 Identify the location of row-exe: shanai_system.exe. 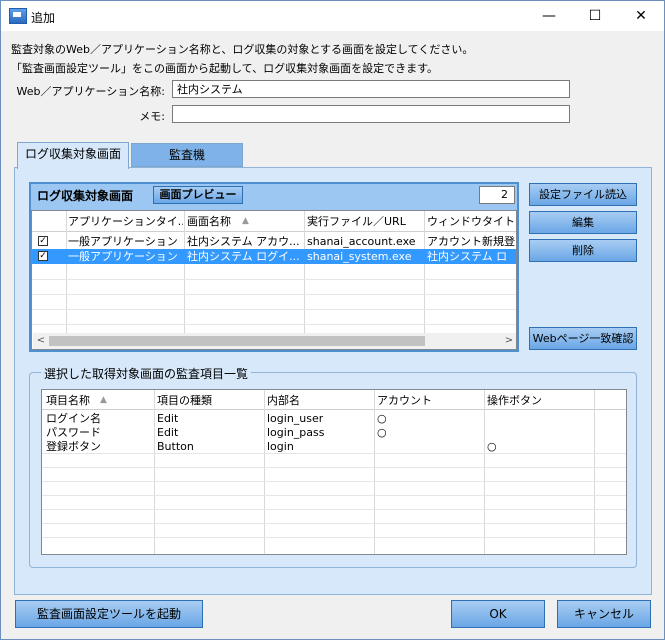
(359, 256).